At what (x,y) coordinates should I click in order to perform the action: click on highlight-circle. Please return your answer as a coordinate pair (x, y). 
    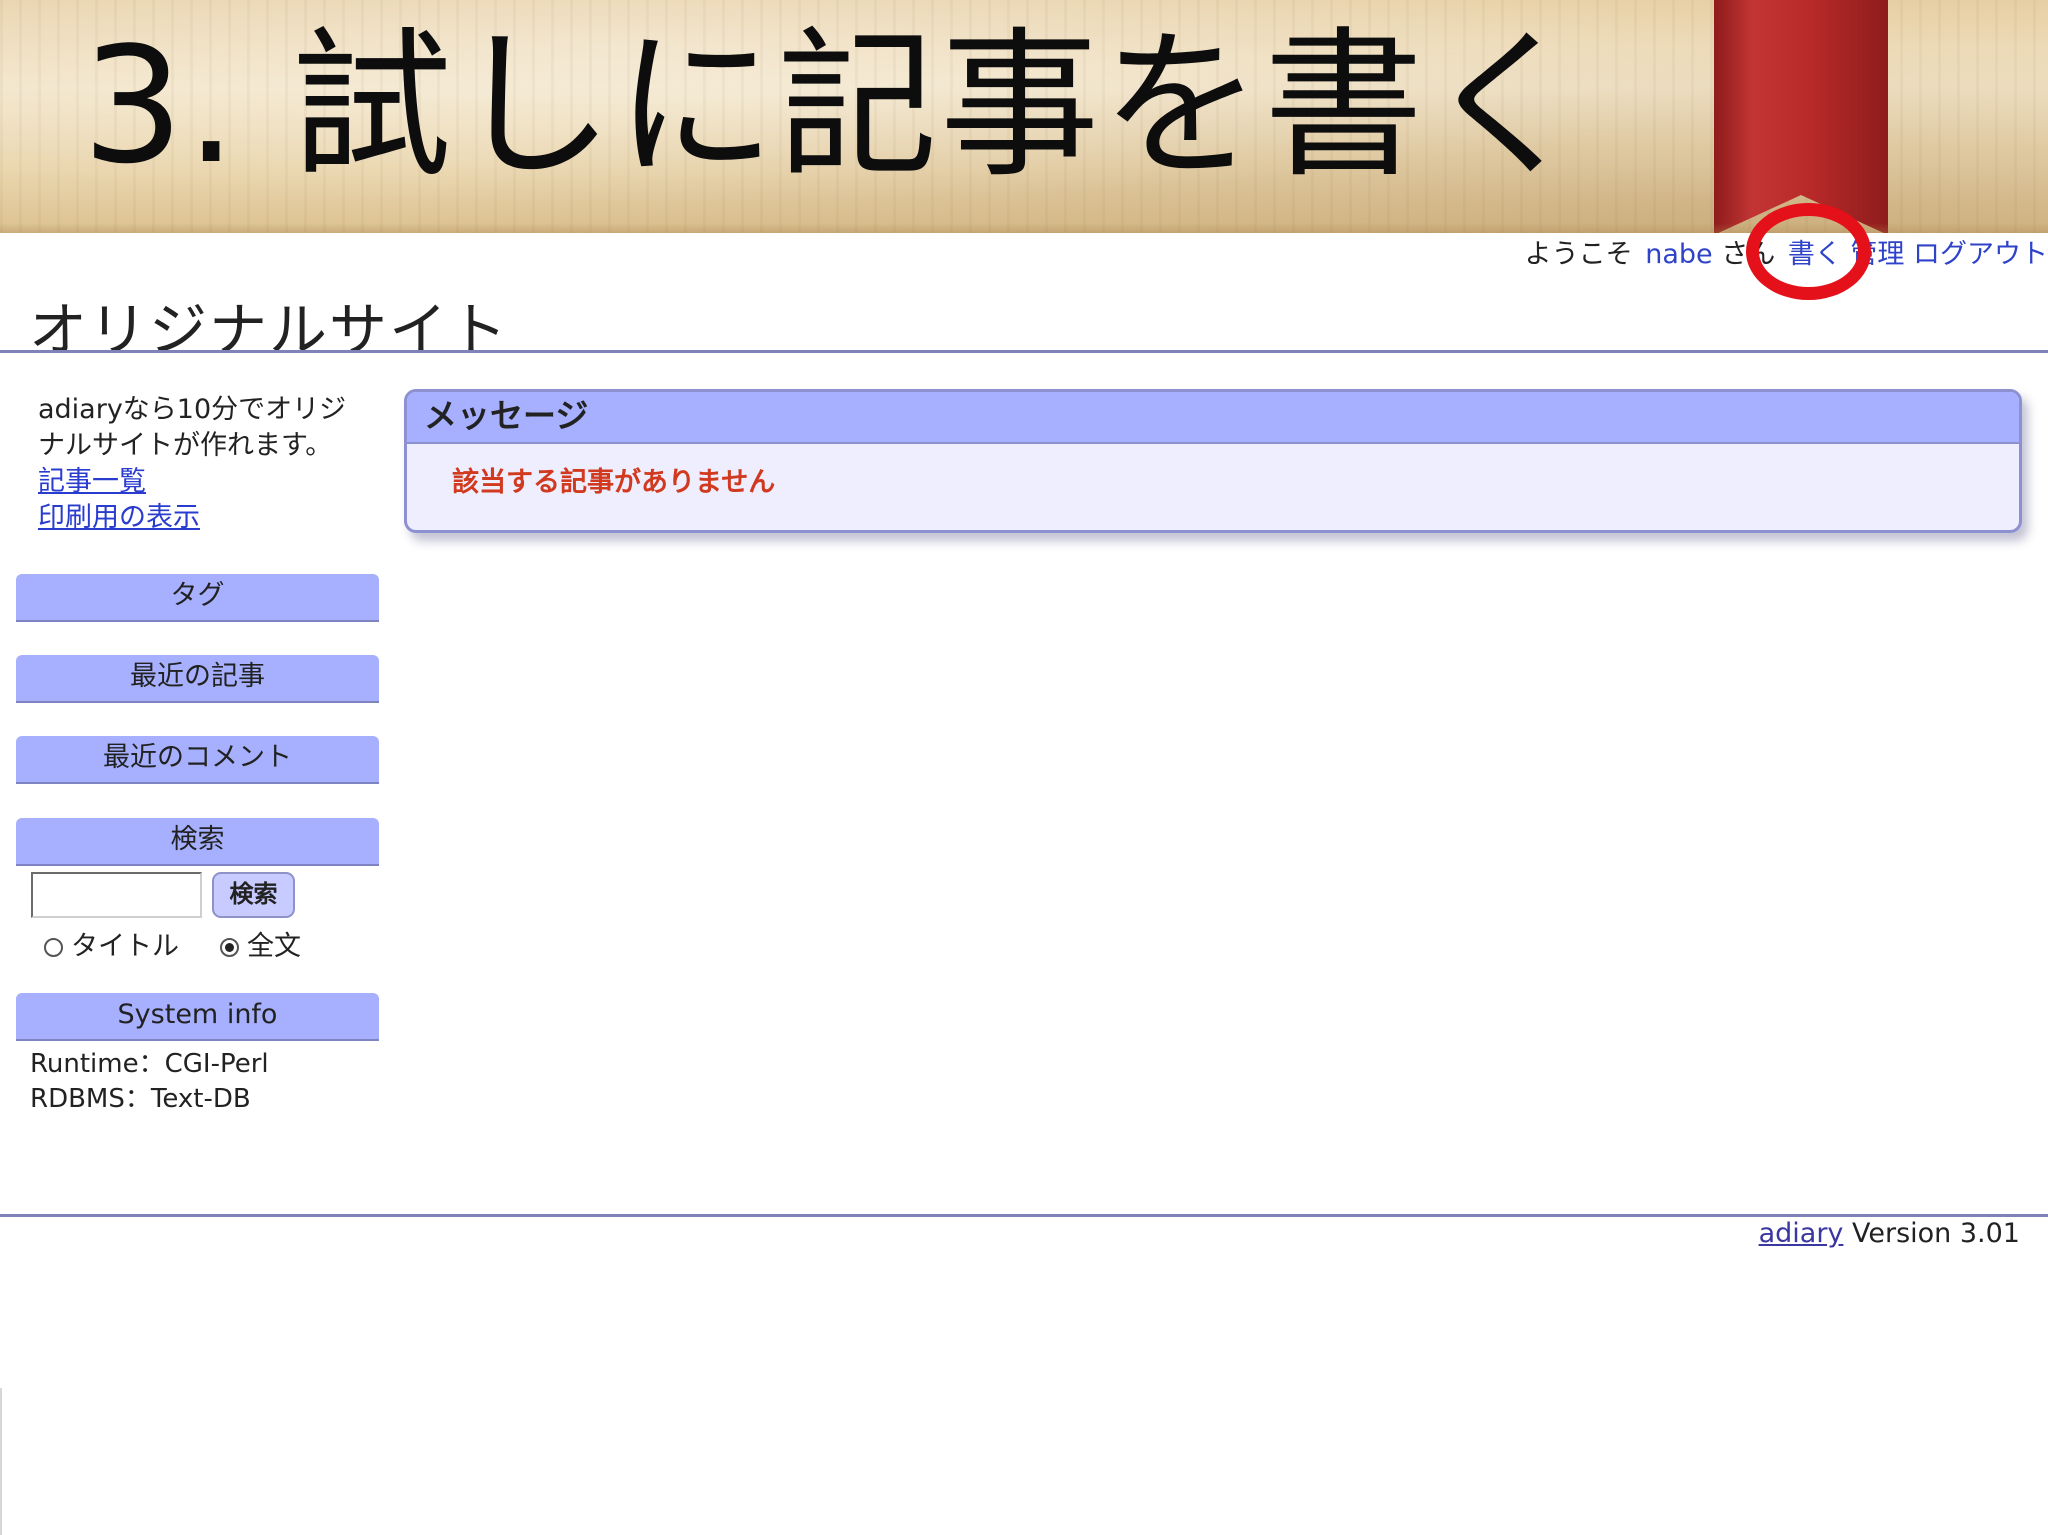
    Looking at the image, I should click on (1808, 251).